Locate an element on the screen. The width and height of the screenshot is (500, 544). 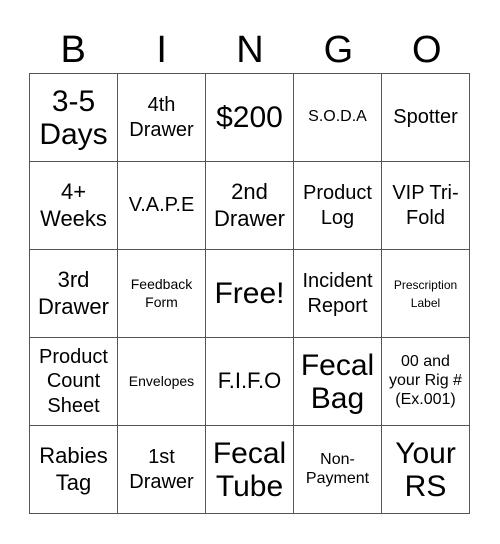
bingo-cell: Envelopes is located at coordinates (162, 382).